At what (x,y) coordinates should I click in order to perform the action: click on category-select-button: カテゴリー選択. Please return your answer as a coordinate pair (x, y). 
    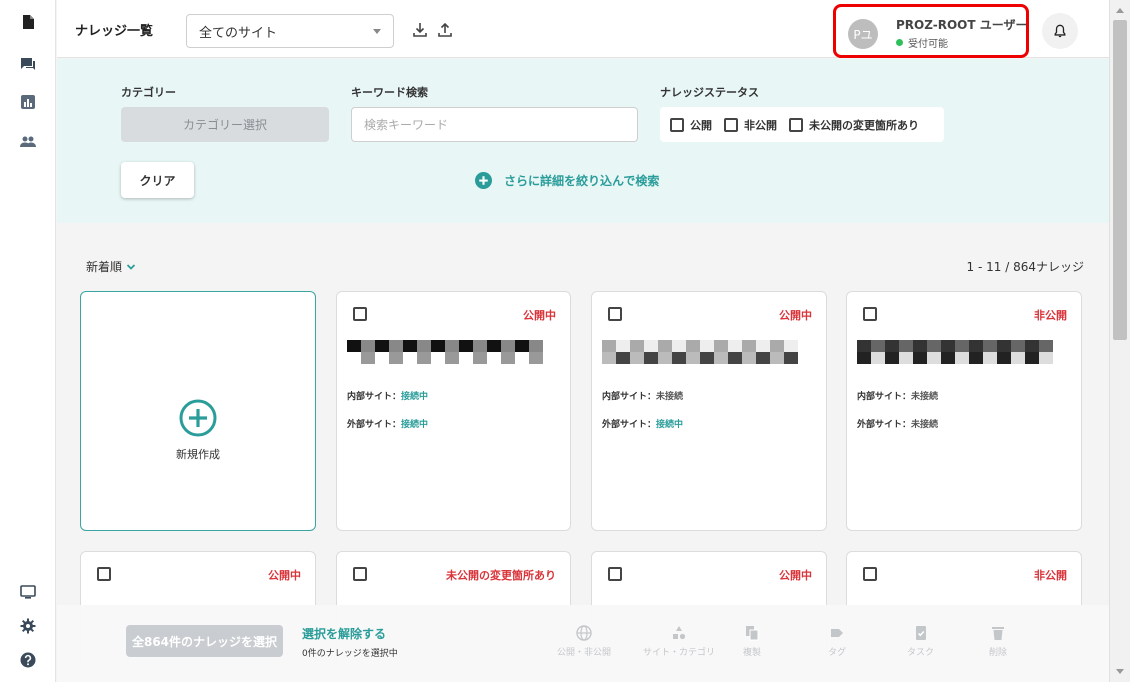
    Looking at the image, I should click on (225, 124).